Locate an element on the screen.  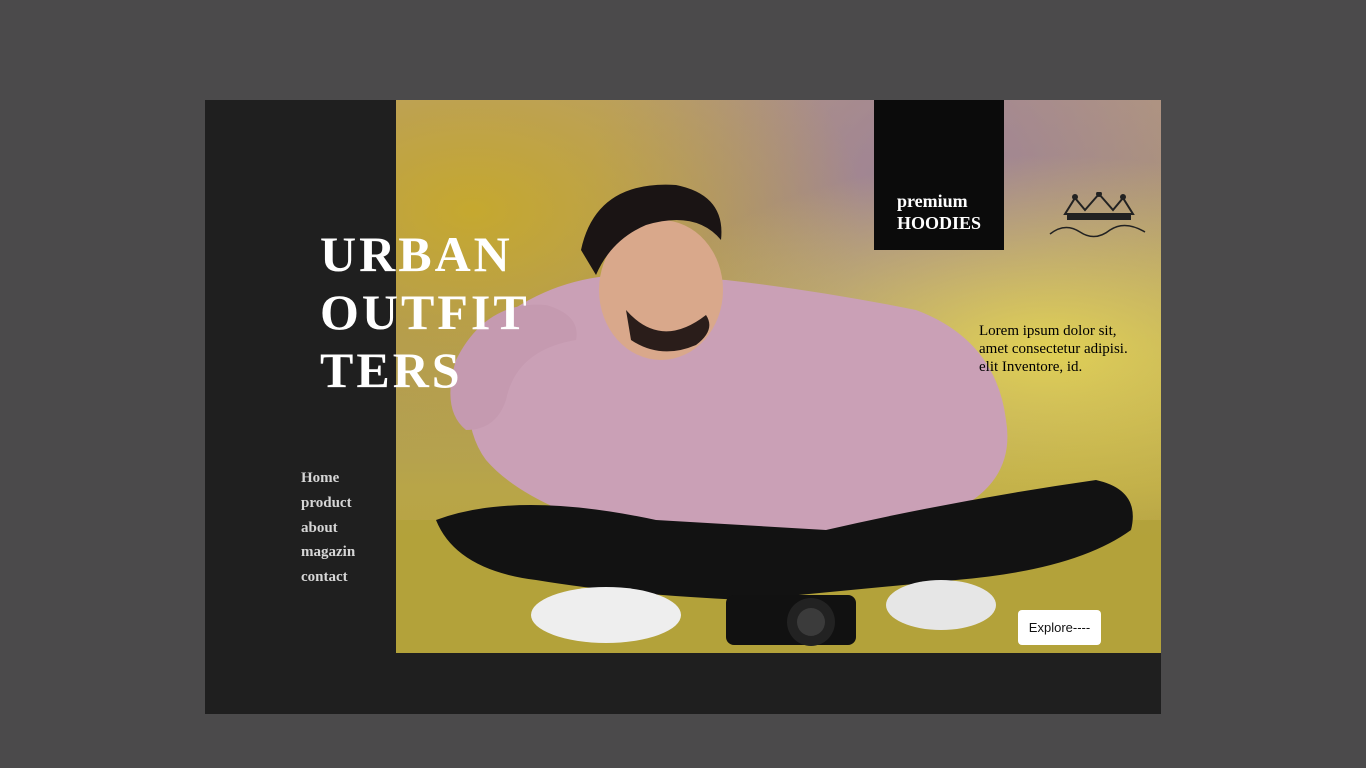
brand-title-line-1: URBAN is located at coordinates (416, 254).